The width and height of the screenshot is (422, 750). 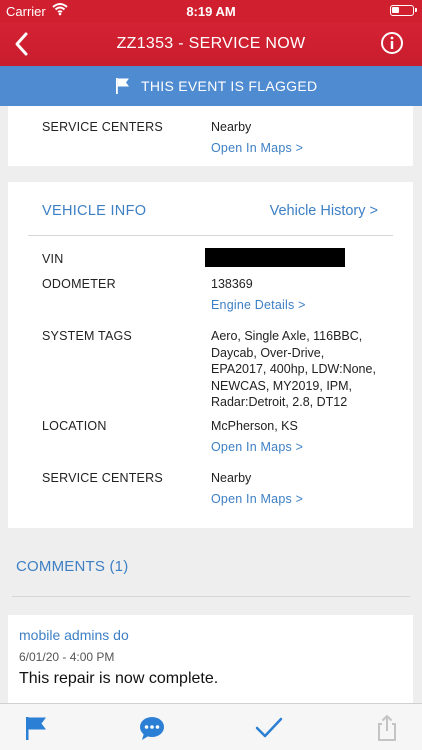 What do you see at coordinates (53, 259) in the screenshot?
I see `vin-label: VIN` at bounding box center [53, 259].